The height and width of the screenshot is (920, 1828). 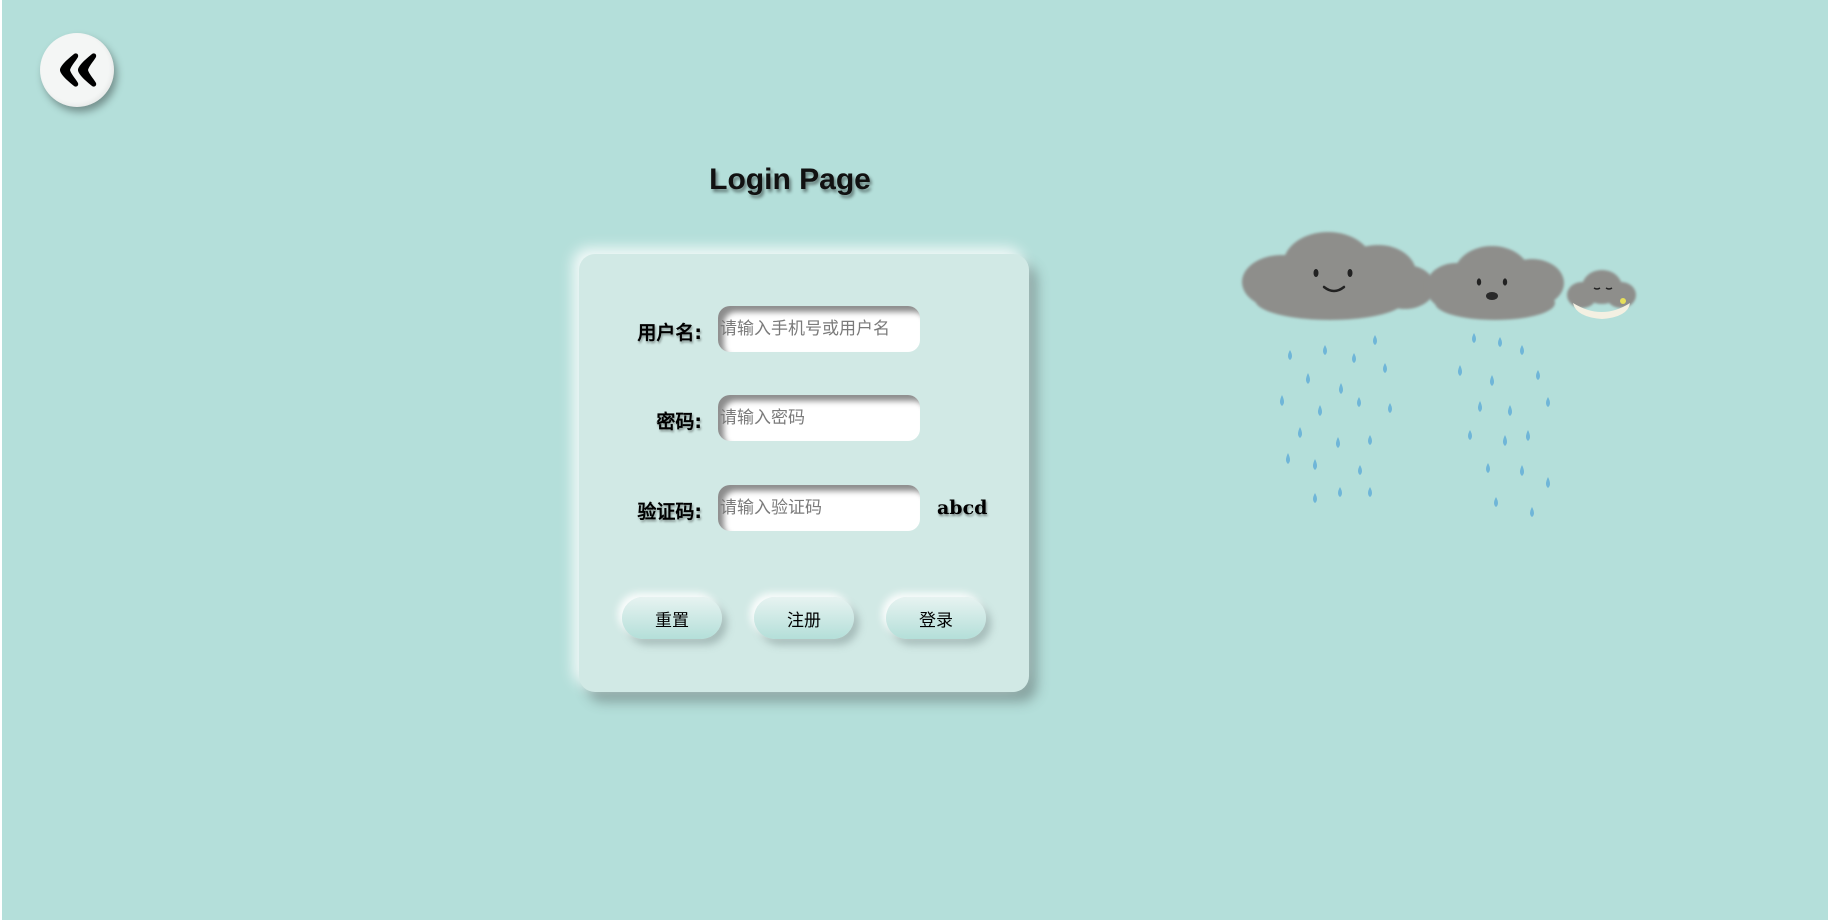 What do you see at coordinates (790, 179) in the screenshot?
I see `page-title: Login Page` at bounding box center [790, 179].